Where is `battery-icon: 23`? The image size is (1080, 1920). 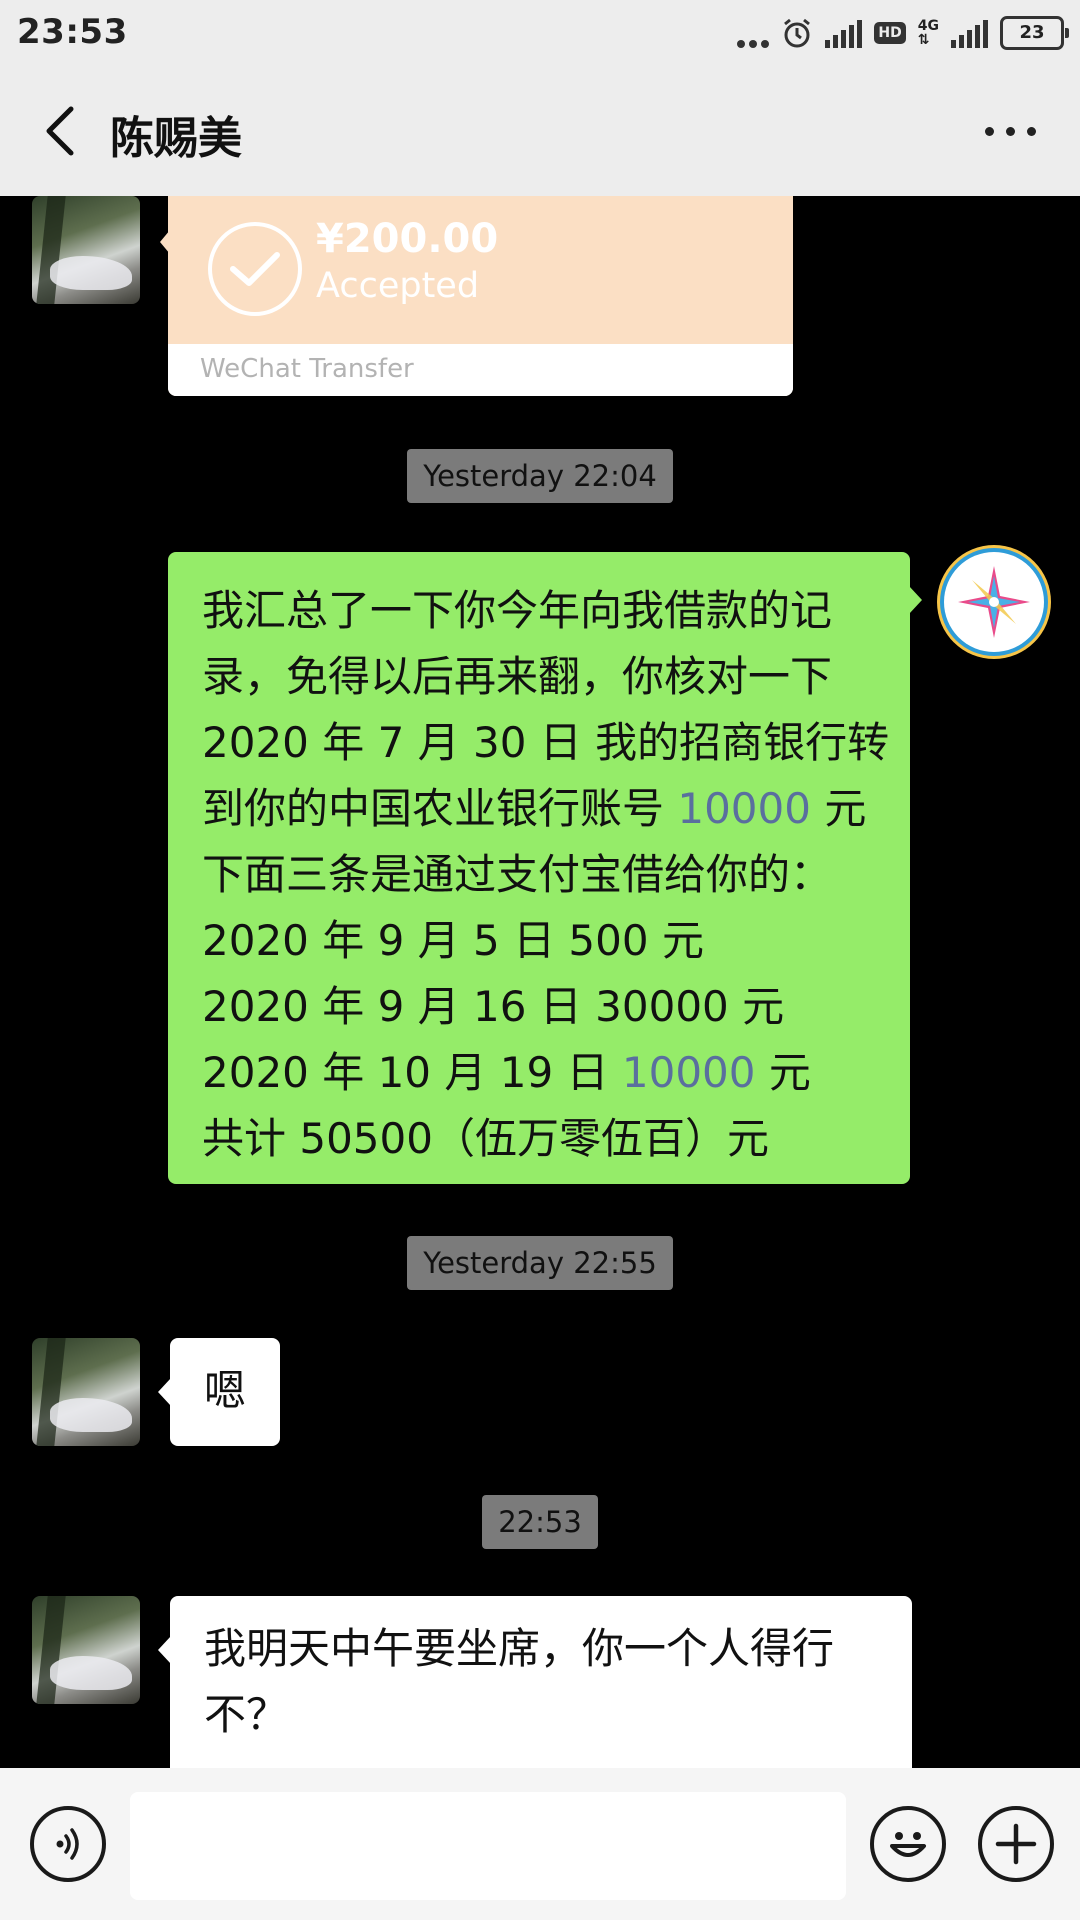 battery-icon: 23 is located at coordinates (1034, 33).